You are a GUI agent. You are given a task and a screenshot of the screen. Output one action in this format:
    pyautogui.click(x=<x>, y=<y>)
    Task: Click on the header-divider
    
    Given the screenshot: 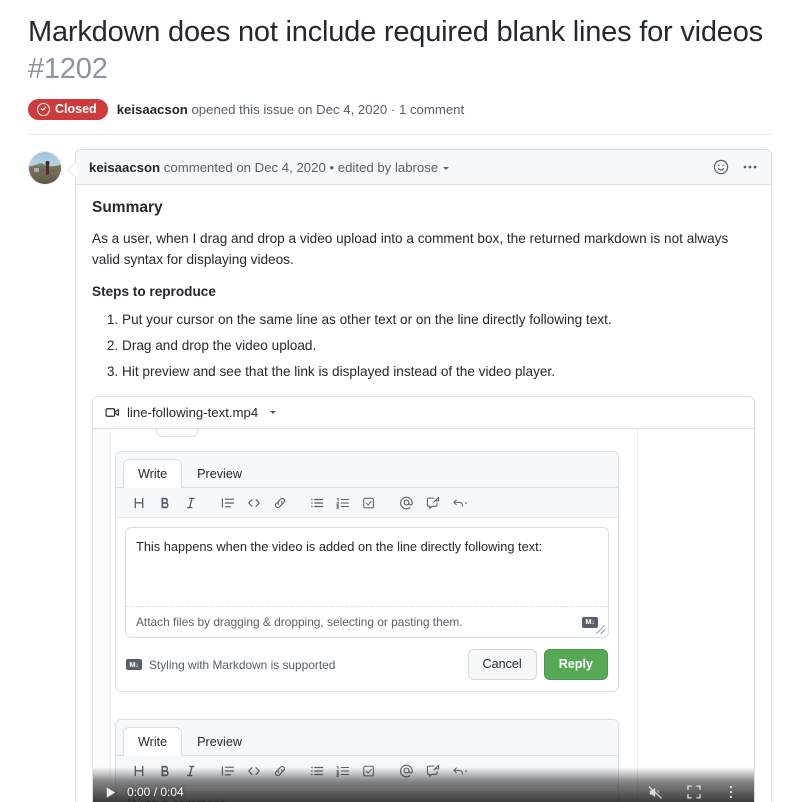 What is the action you would take?
    pyautogui.click(x=400, y=135)
    